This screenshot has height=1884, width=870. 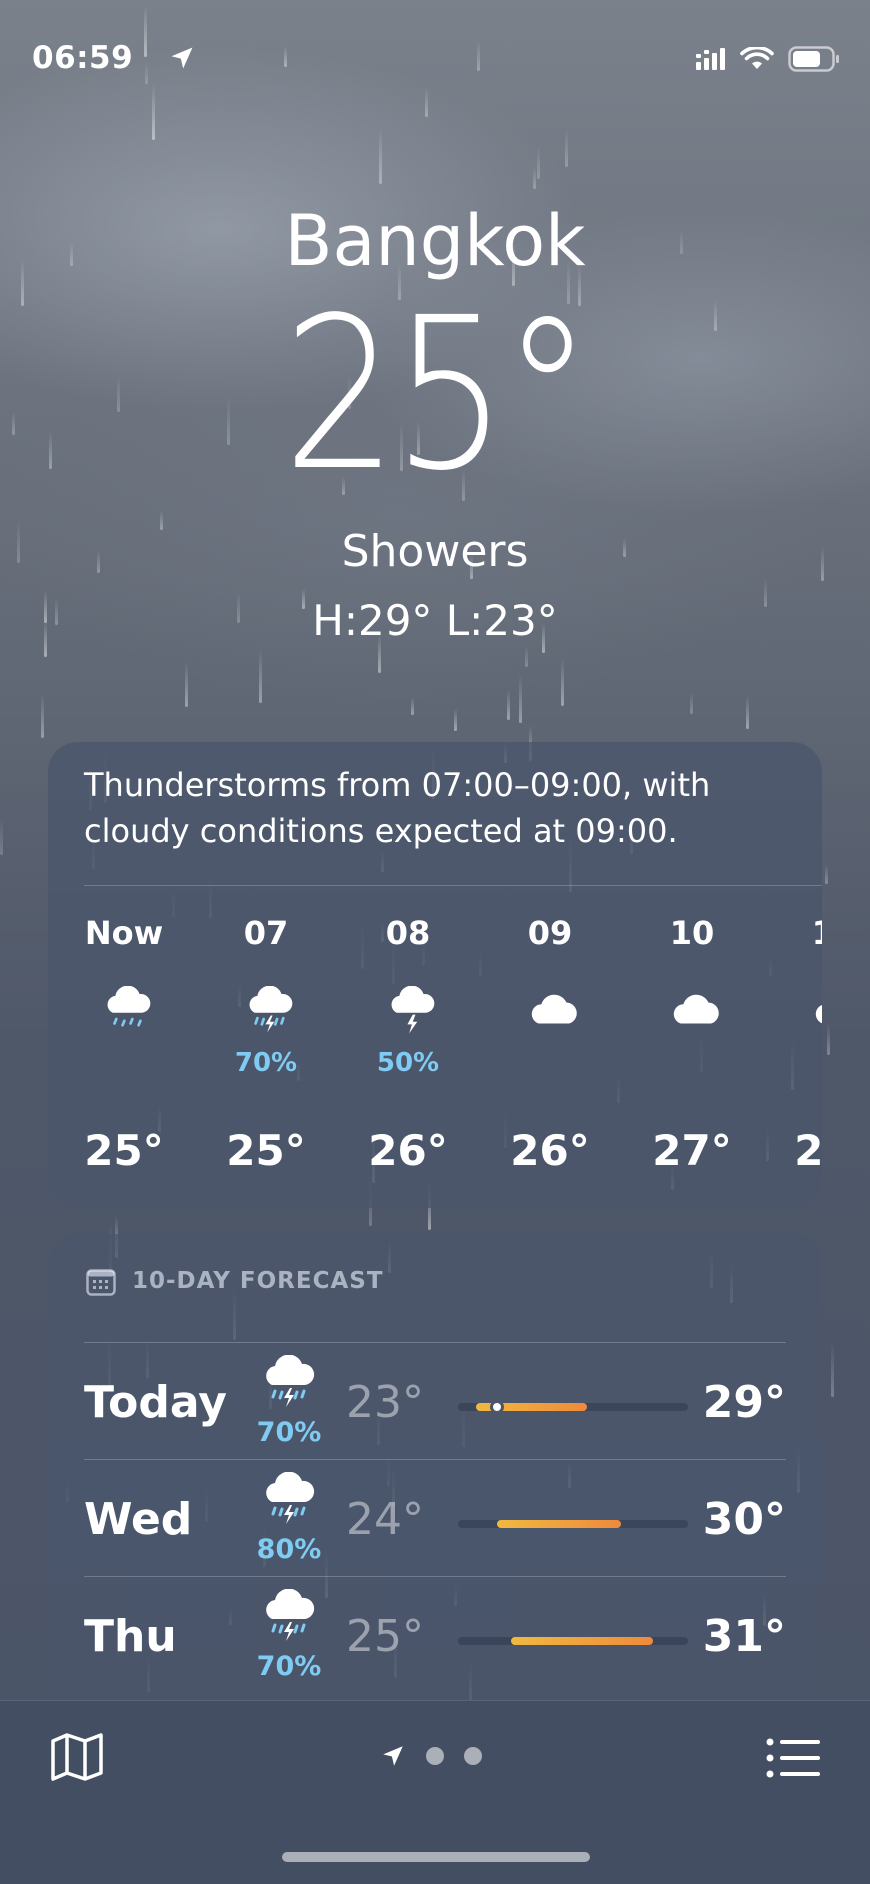 What do you see at coordinates (744, 1402) in the screenshot?
I see `high-temp: 29°` at bounding box center [744, 1402].